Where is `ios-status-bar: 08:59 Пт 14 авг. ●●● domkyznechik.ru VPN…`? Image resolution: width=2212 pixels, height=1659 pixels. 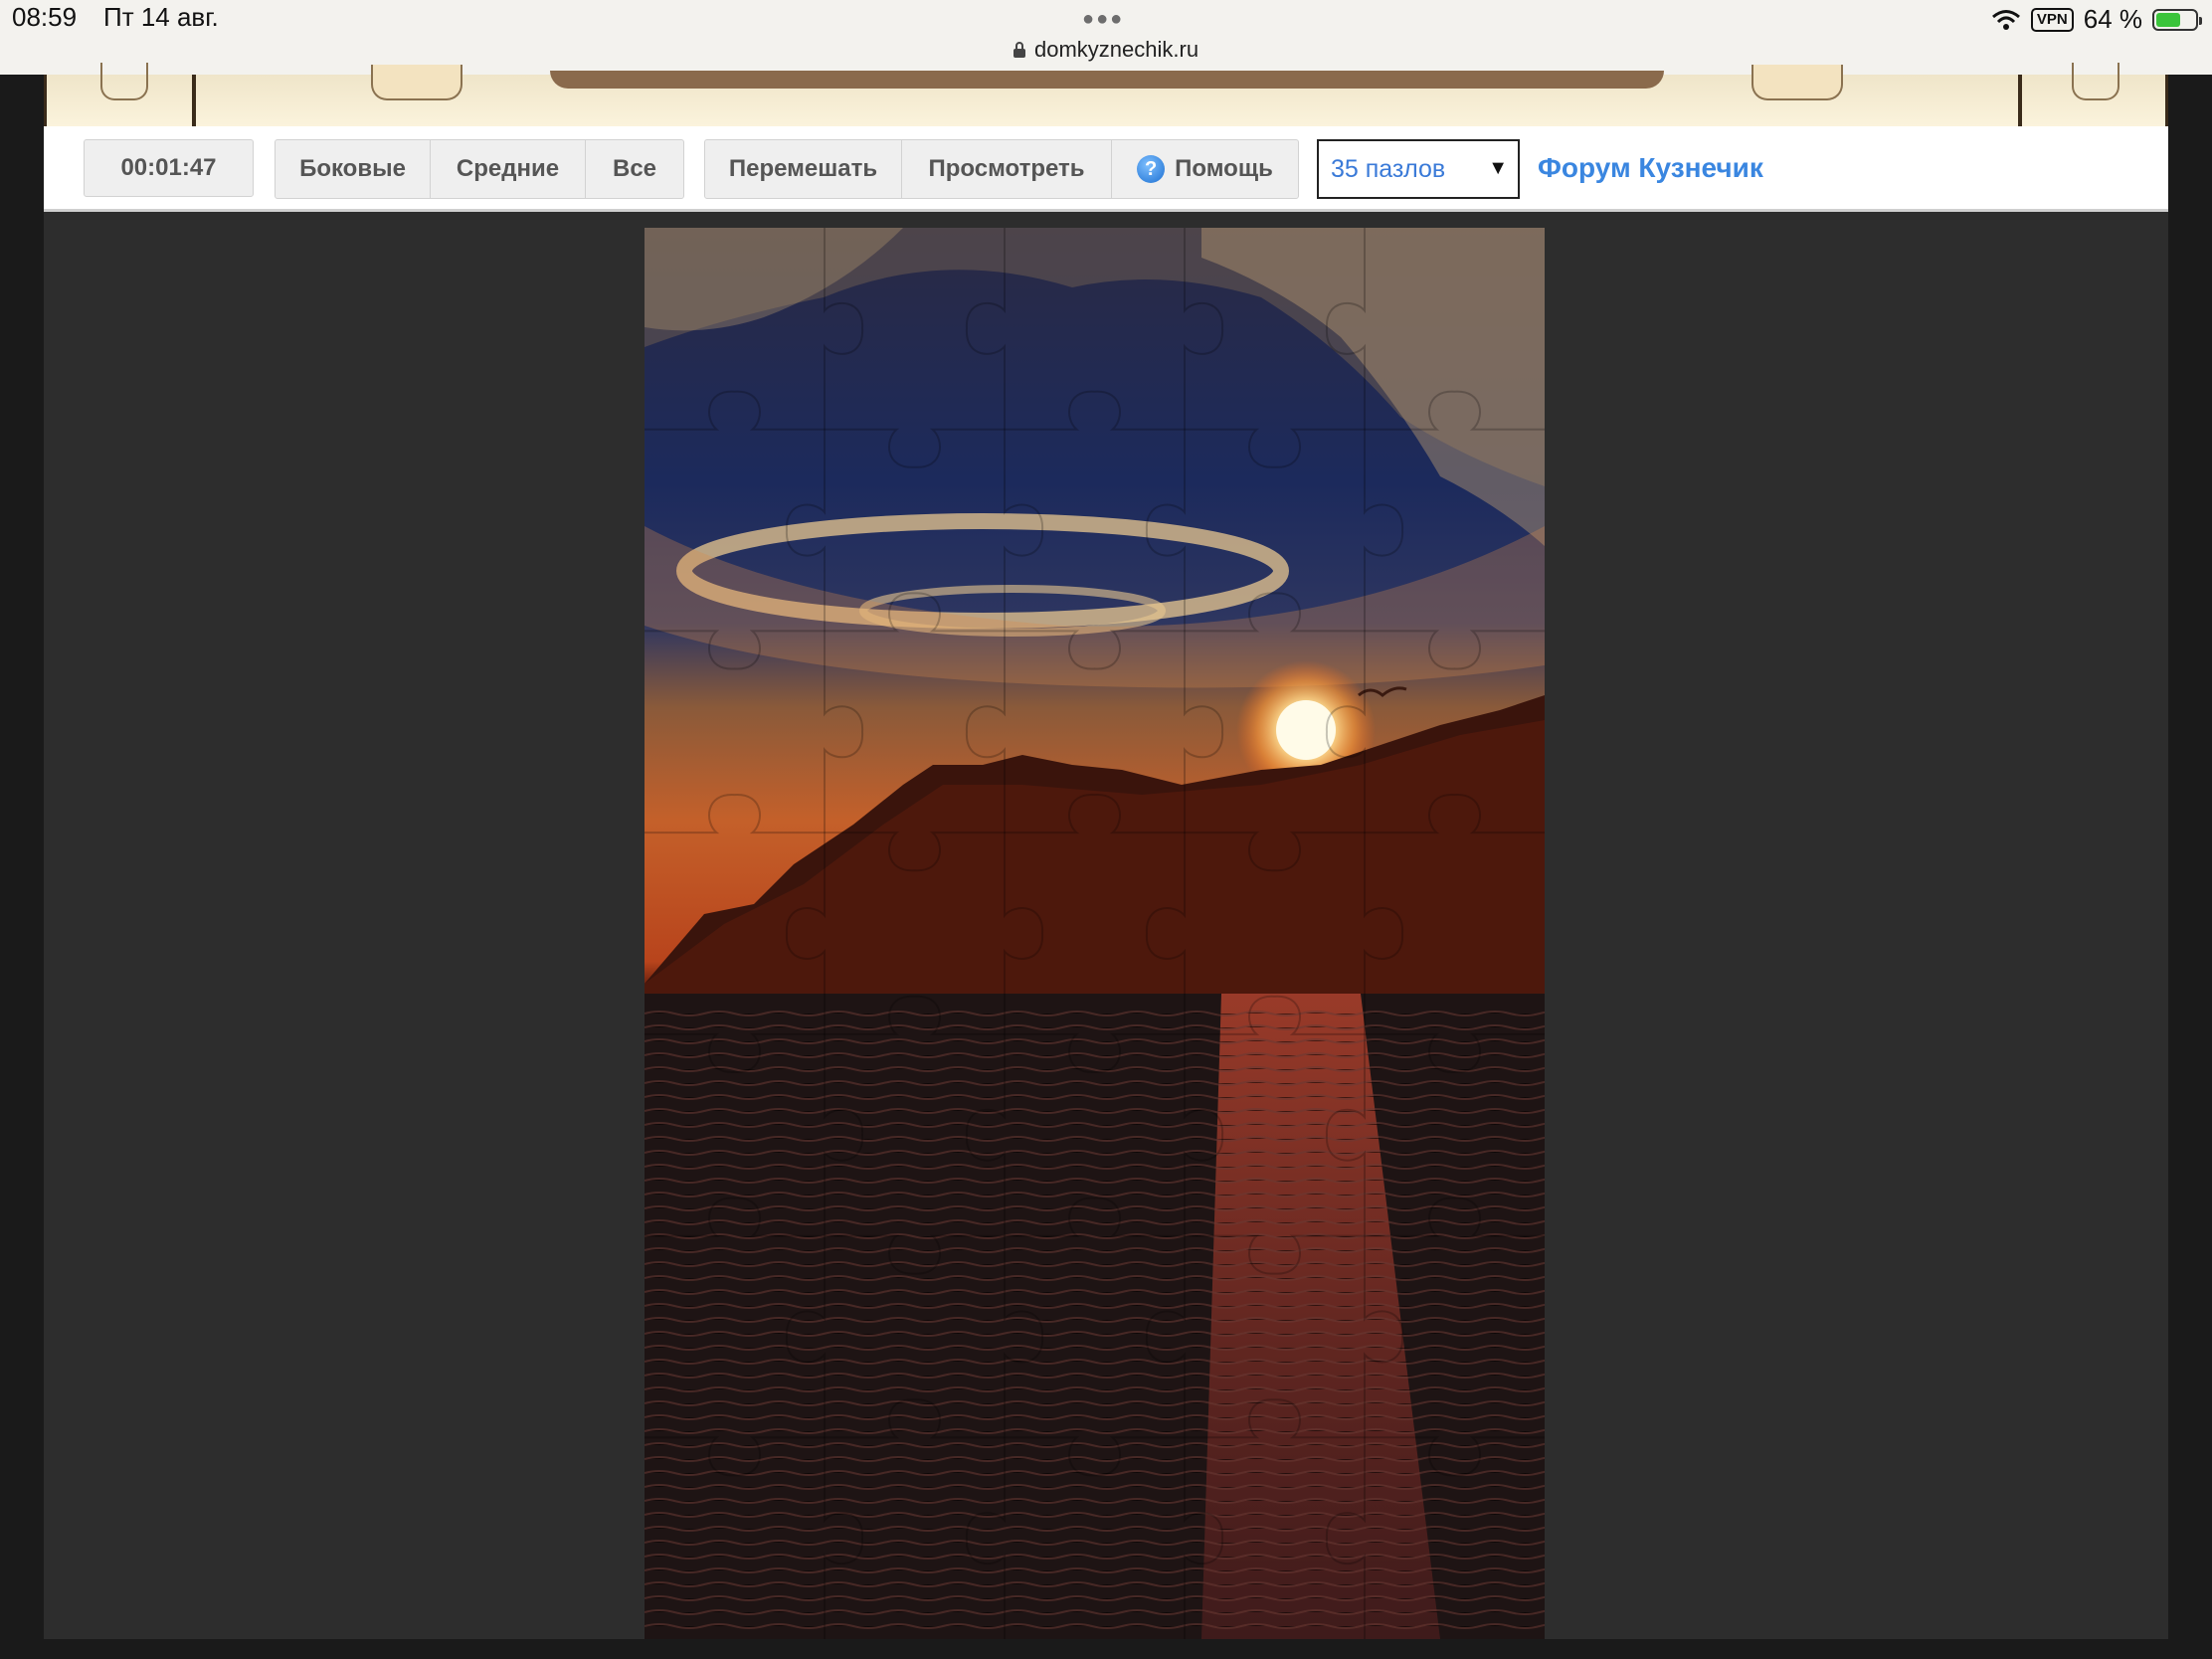 ios-status-bar: 08:59 Пт 14 авг. ●●● domkyznechik.ru VPN… is located at coordinates (1106, 37).